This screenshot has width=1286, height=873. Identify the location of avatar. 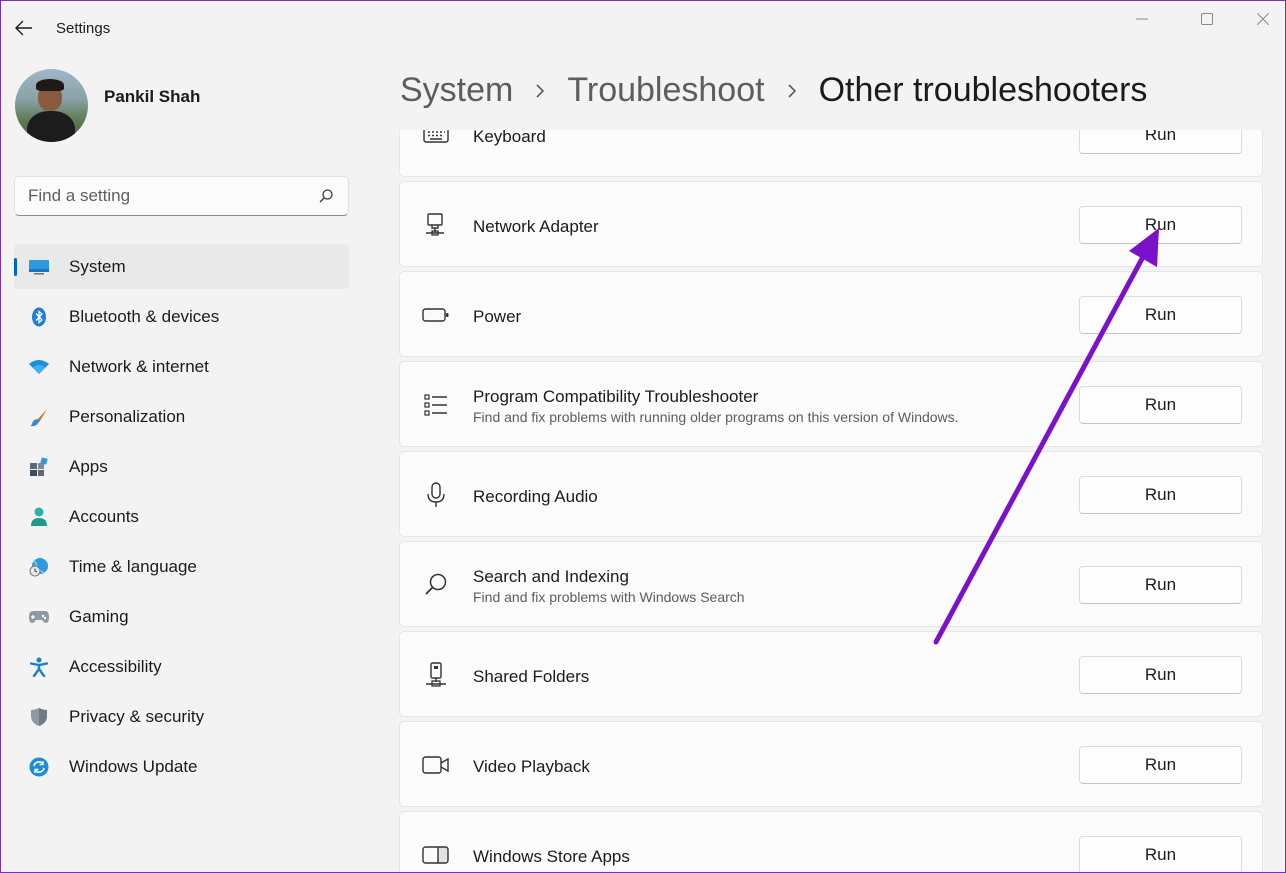
(51, 105).